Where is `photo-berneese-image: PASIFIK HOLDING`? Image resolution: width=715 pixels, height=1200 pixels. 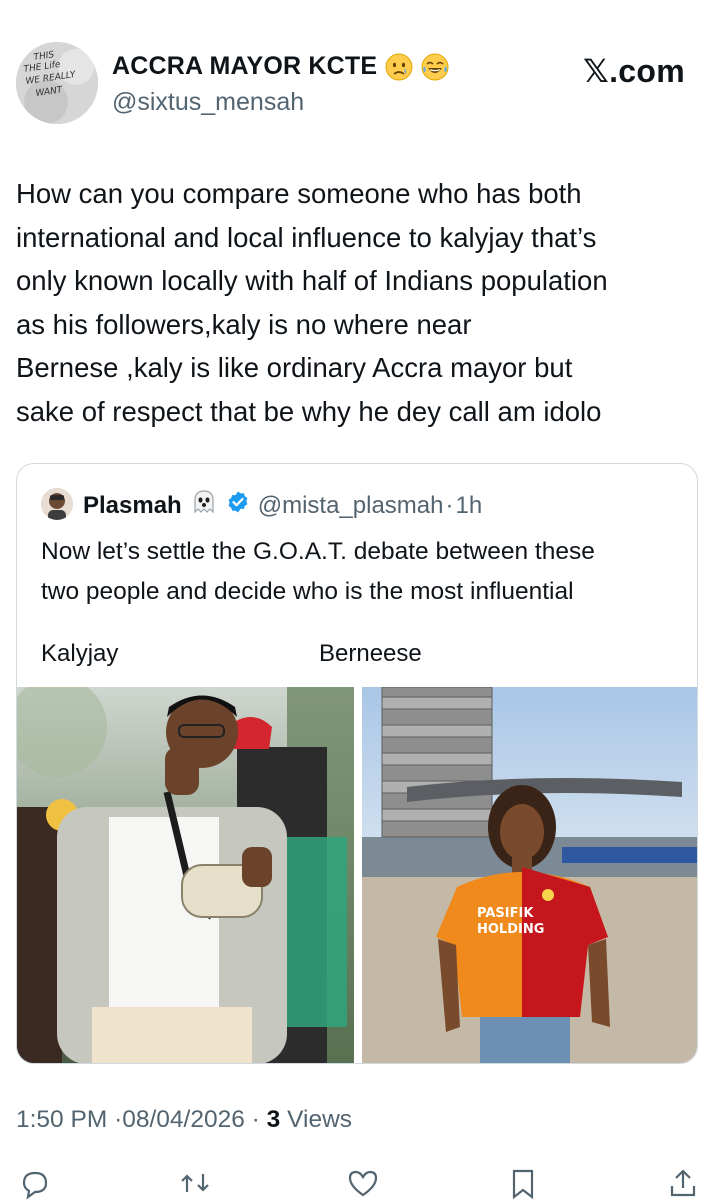
photo-berneese-image: PASIFIK HOLDING is located at coordinates (529, 875).